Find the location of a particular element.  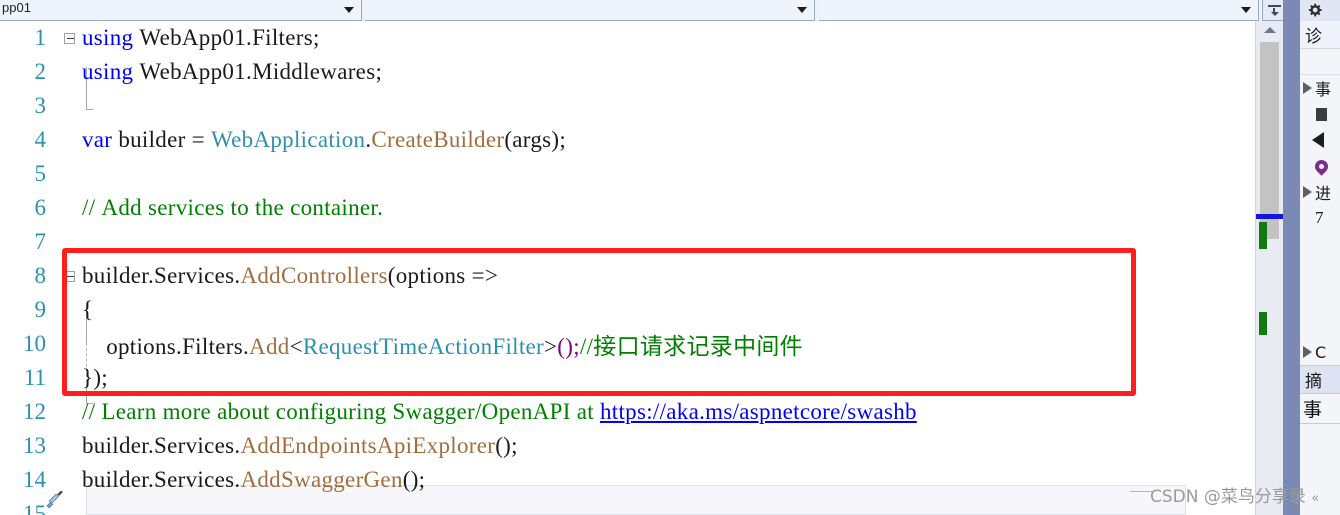

section-events-label: 事 is located at coordinates (1323, 89).